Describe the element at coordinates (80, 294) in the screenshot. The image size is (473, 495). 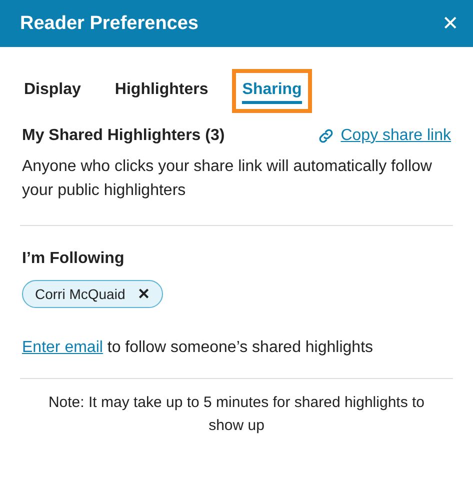
I see `chip-label: Corri McQuaid` at that location.